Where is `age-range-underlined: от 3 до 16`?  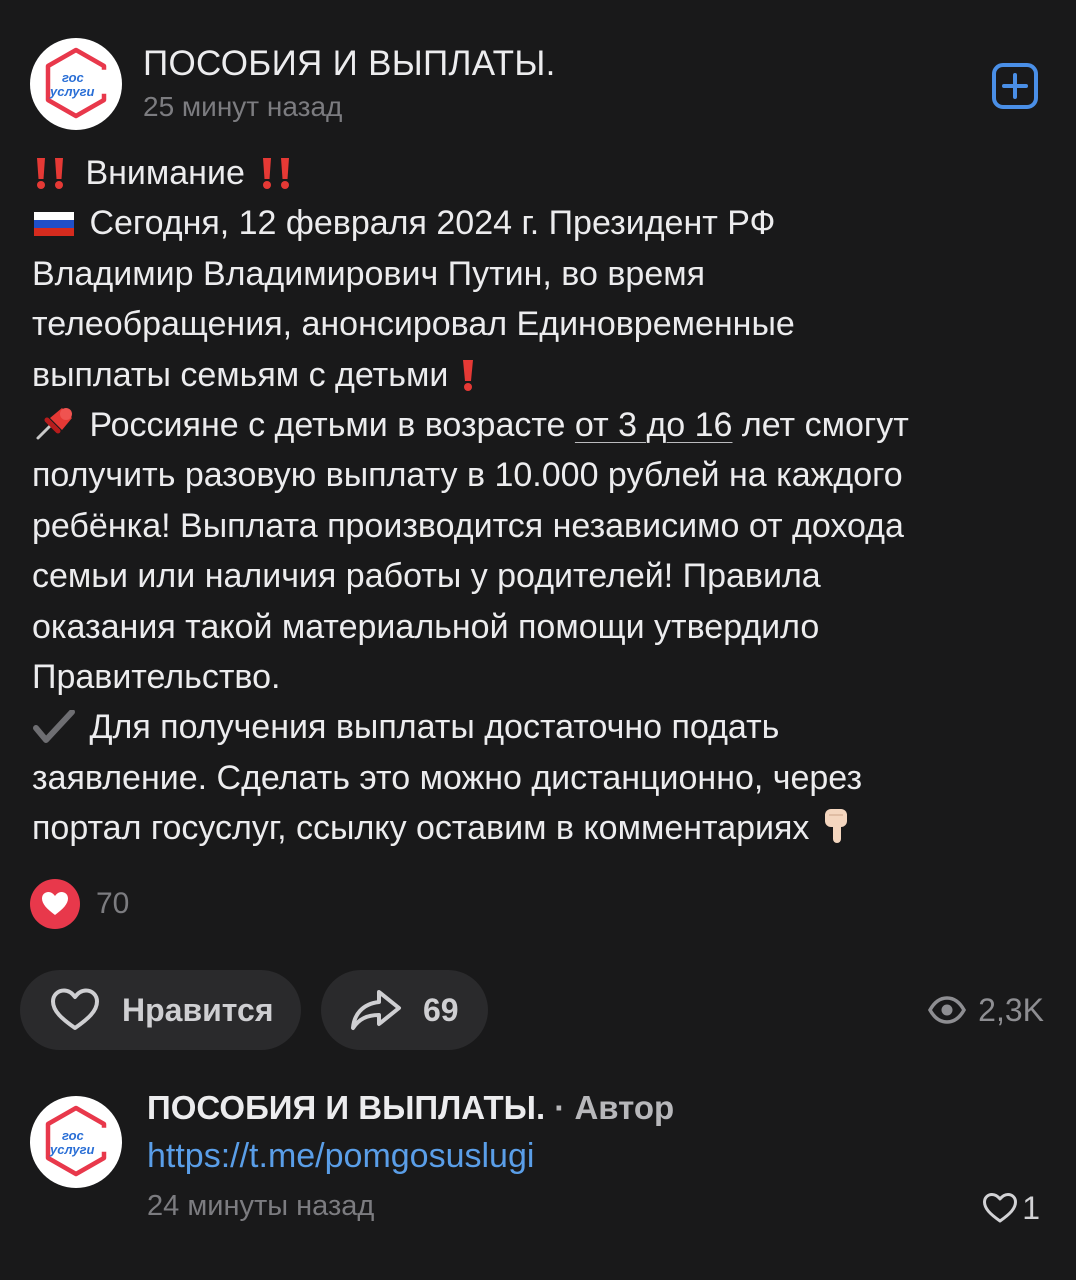
age-range-underlined: от 3 до 16 is located at coordinates (653, 425).